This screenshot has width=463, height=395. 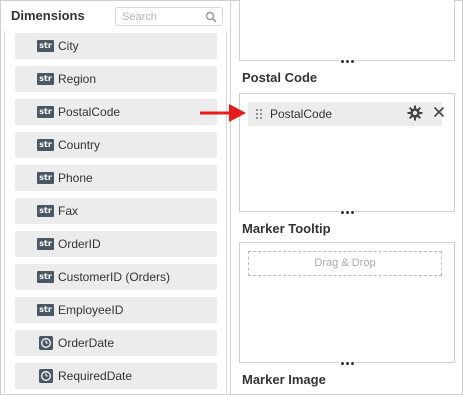 What do you see at coordinates (95, 376) in the screenshot?
I see `dimension-label: RequiredDate` at bounding box center [95, 376].